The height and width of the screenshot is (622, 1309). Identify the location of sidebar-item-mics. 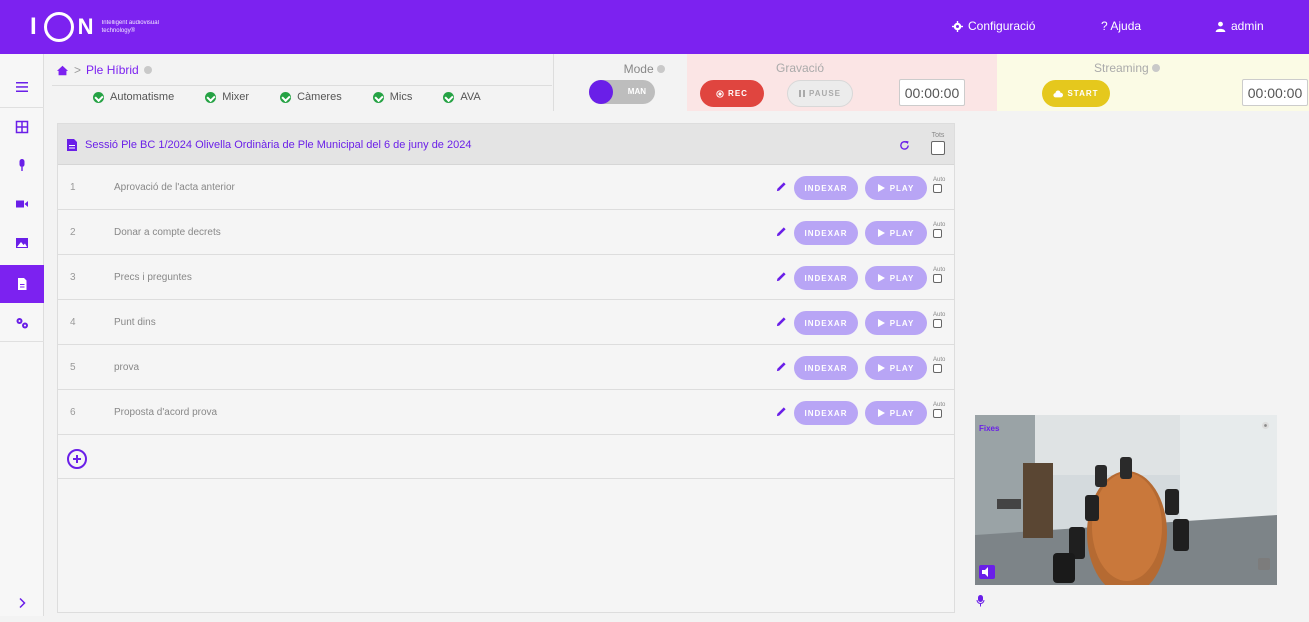
(22, 165).